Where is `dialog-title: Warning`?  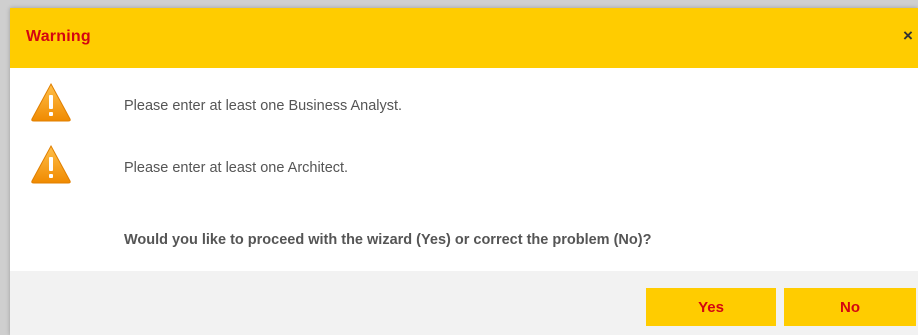
dialog-title: Warning is located at coordinates (58, 36).